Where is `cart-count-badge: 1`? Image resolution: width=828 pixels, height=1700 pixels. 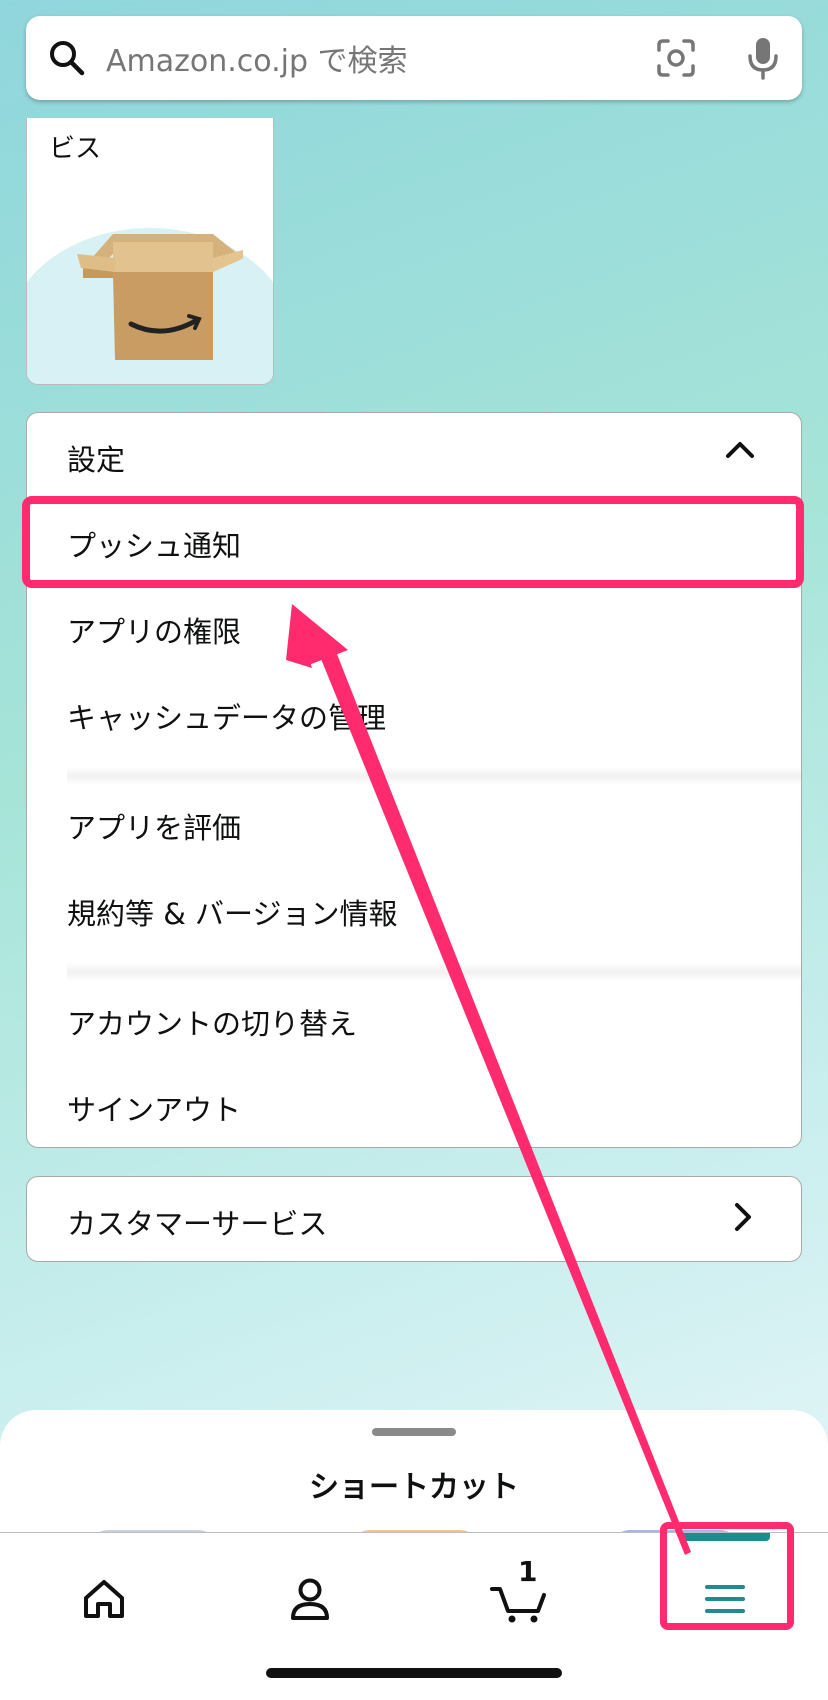
cart-count-badge: 1 is located at coordinates (528, 1571).